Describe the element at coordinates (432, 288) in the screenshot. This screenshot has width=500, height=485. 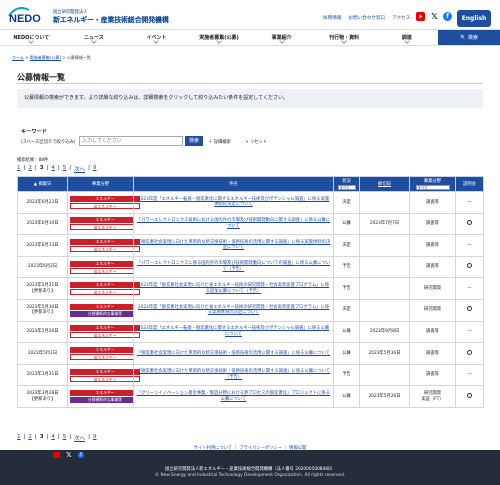
I see `cell-type: 研究開発` at that location.